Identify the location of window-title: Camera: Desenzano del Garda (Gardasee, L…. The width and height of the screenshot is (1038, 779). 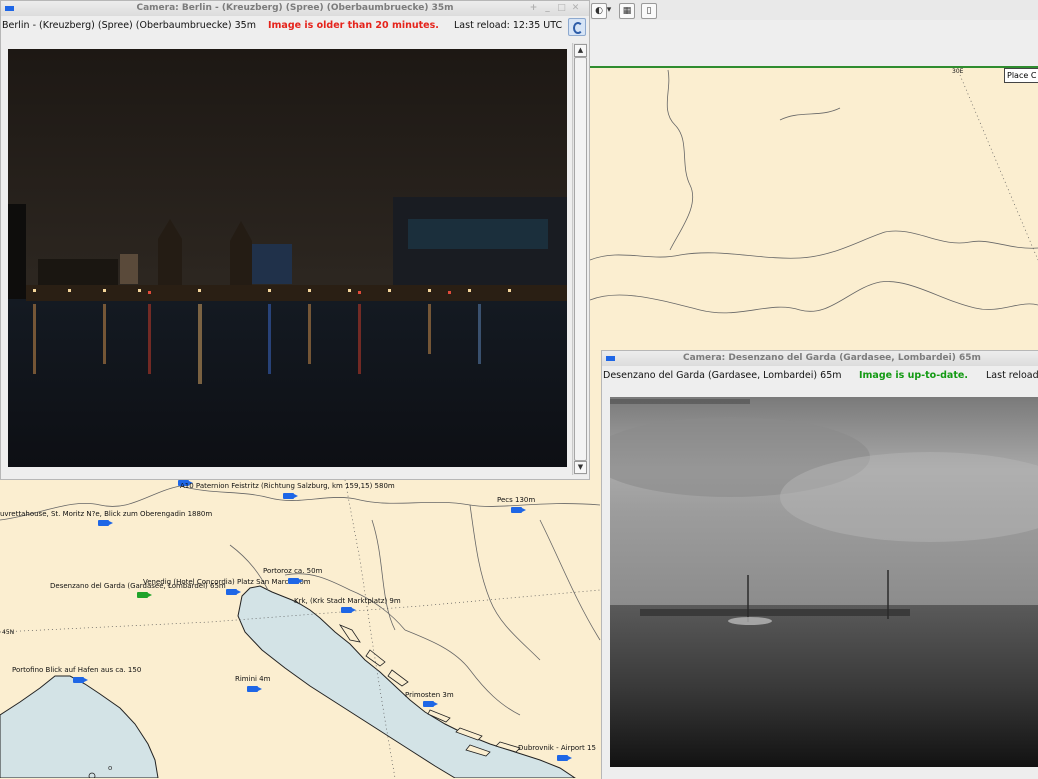
(832, 358).